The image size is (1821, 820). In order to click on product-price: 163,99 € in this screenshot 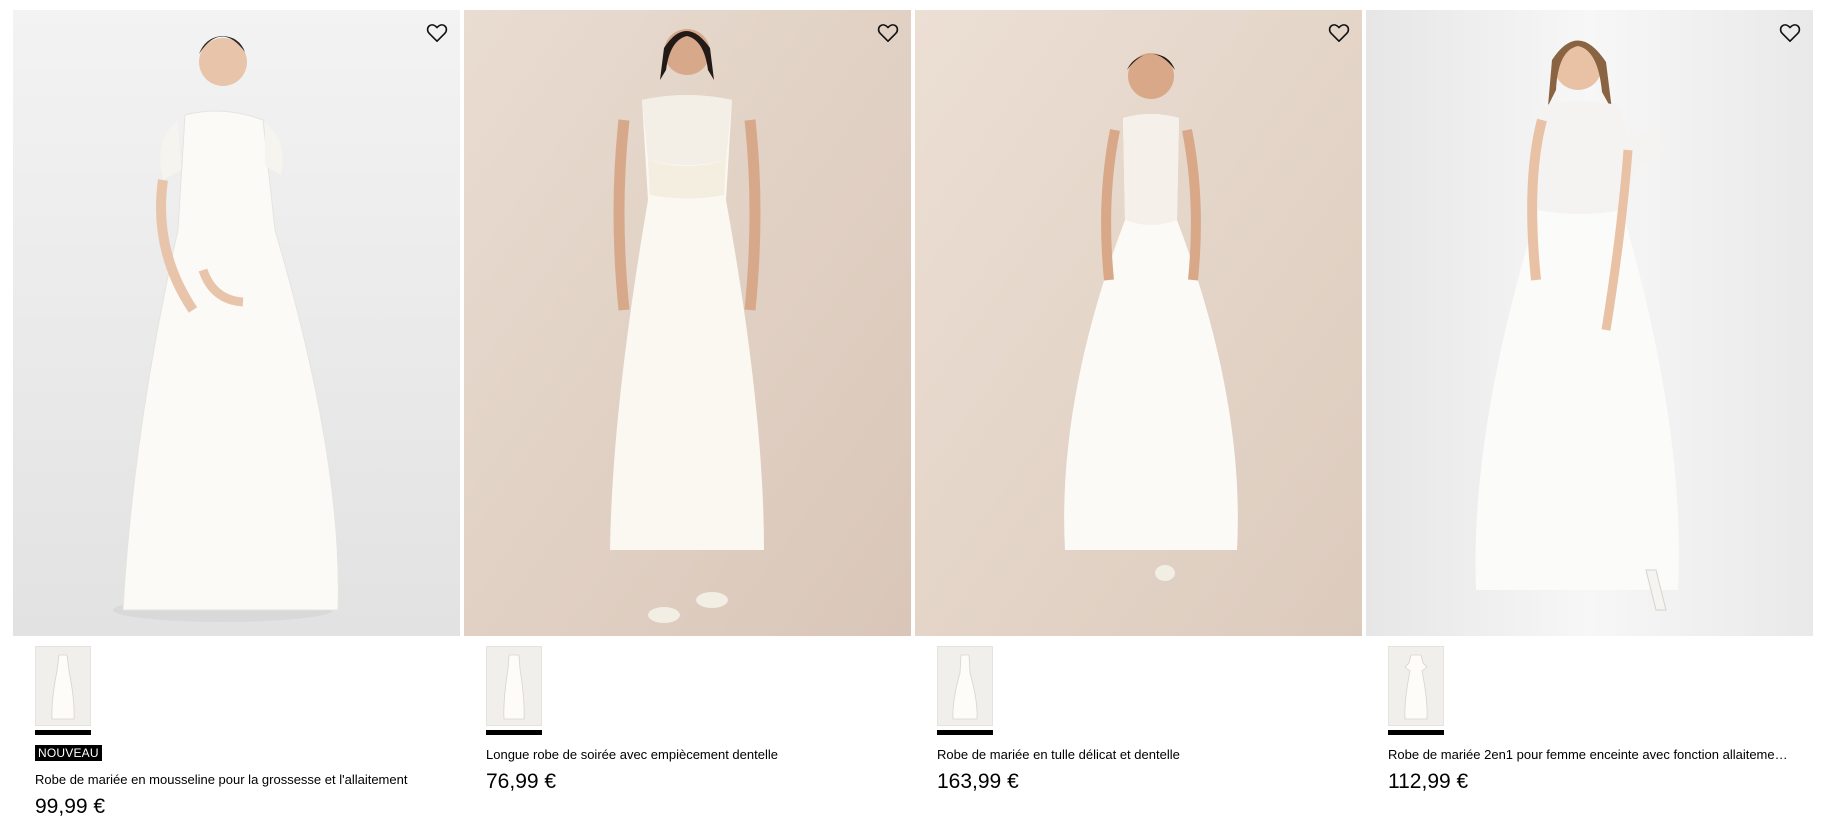, I will do `click(978, 781)`.